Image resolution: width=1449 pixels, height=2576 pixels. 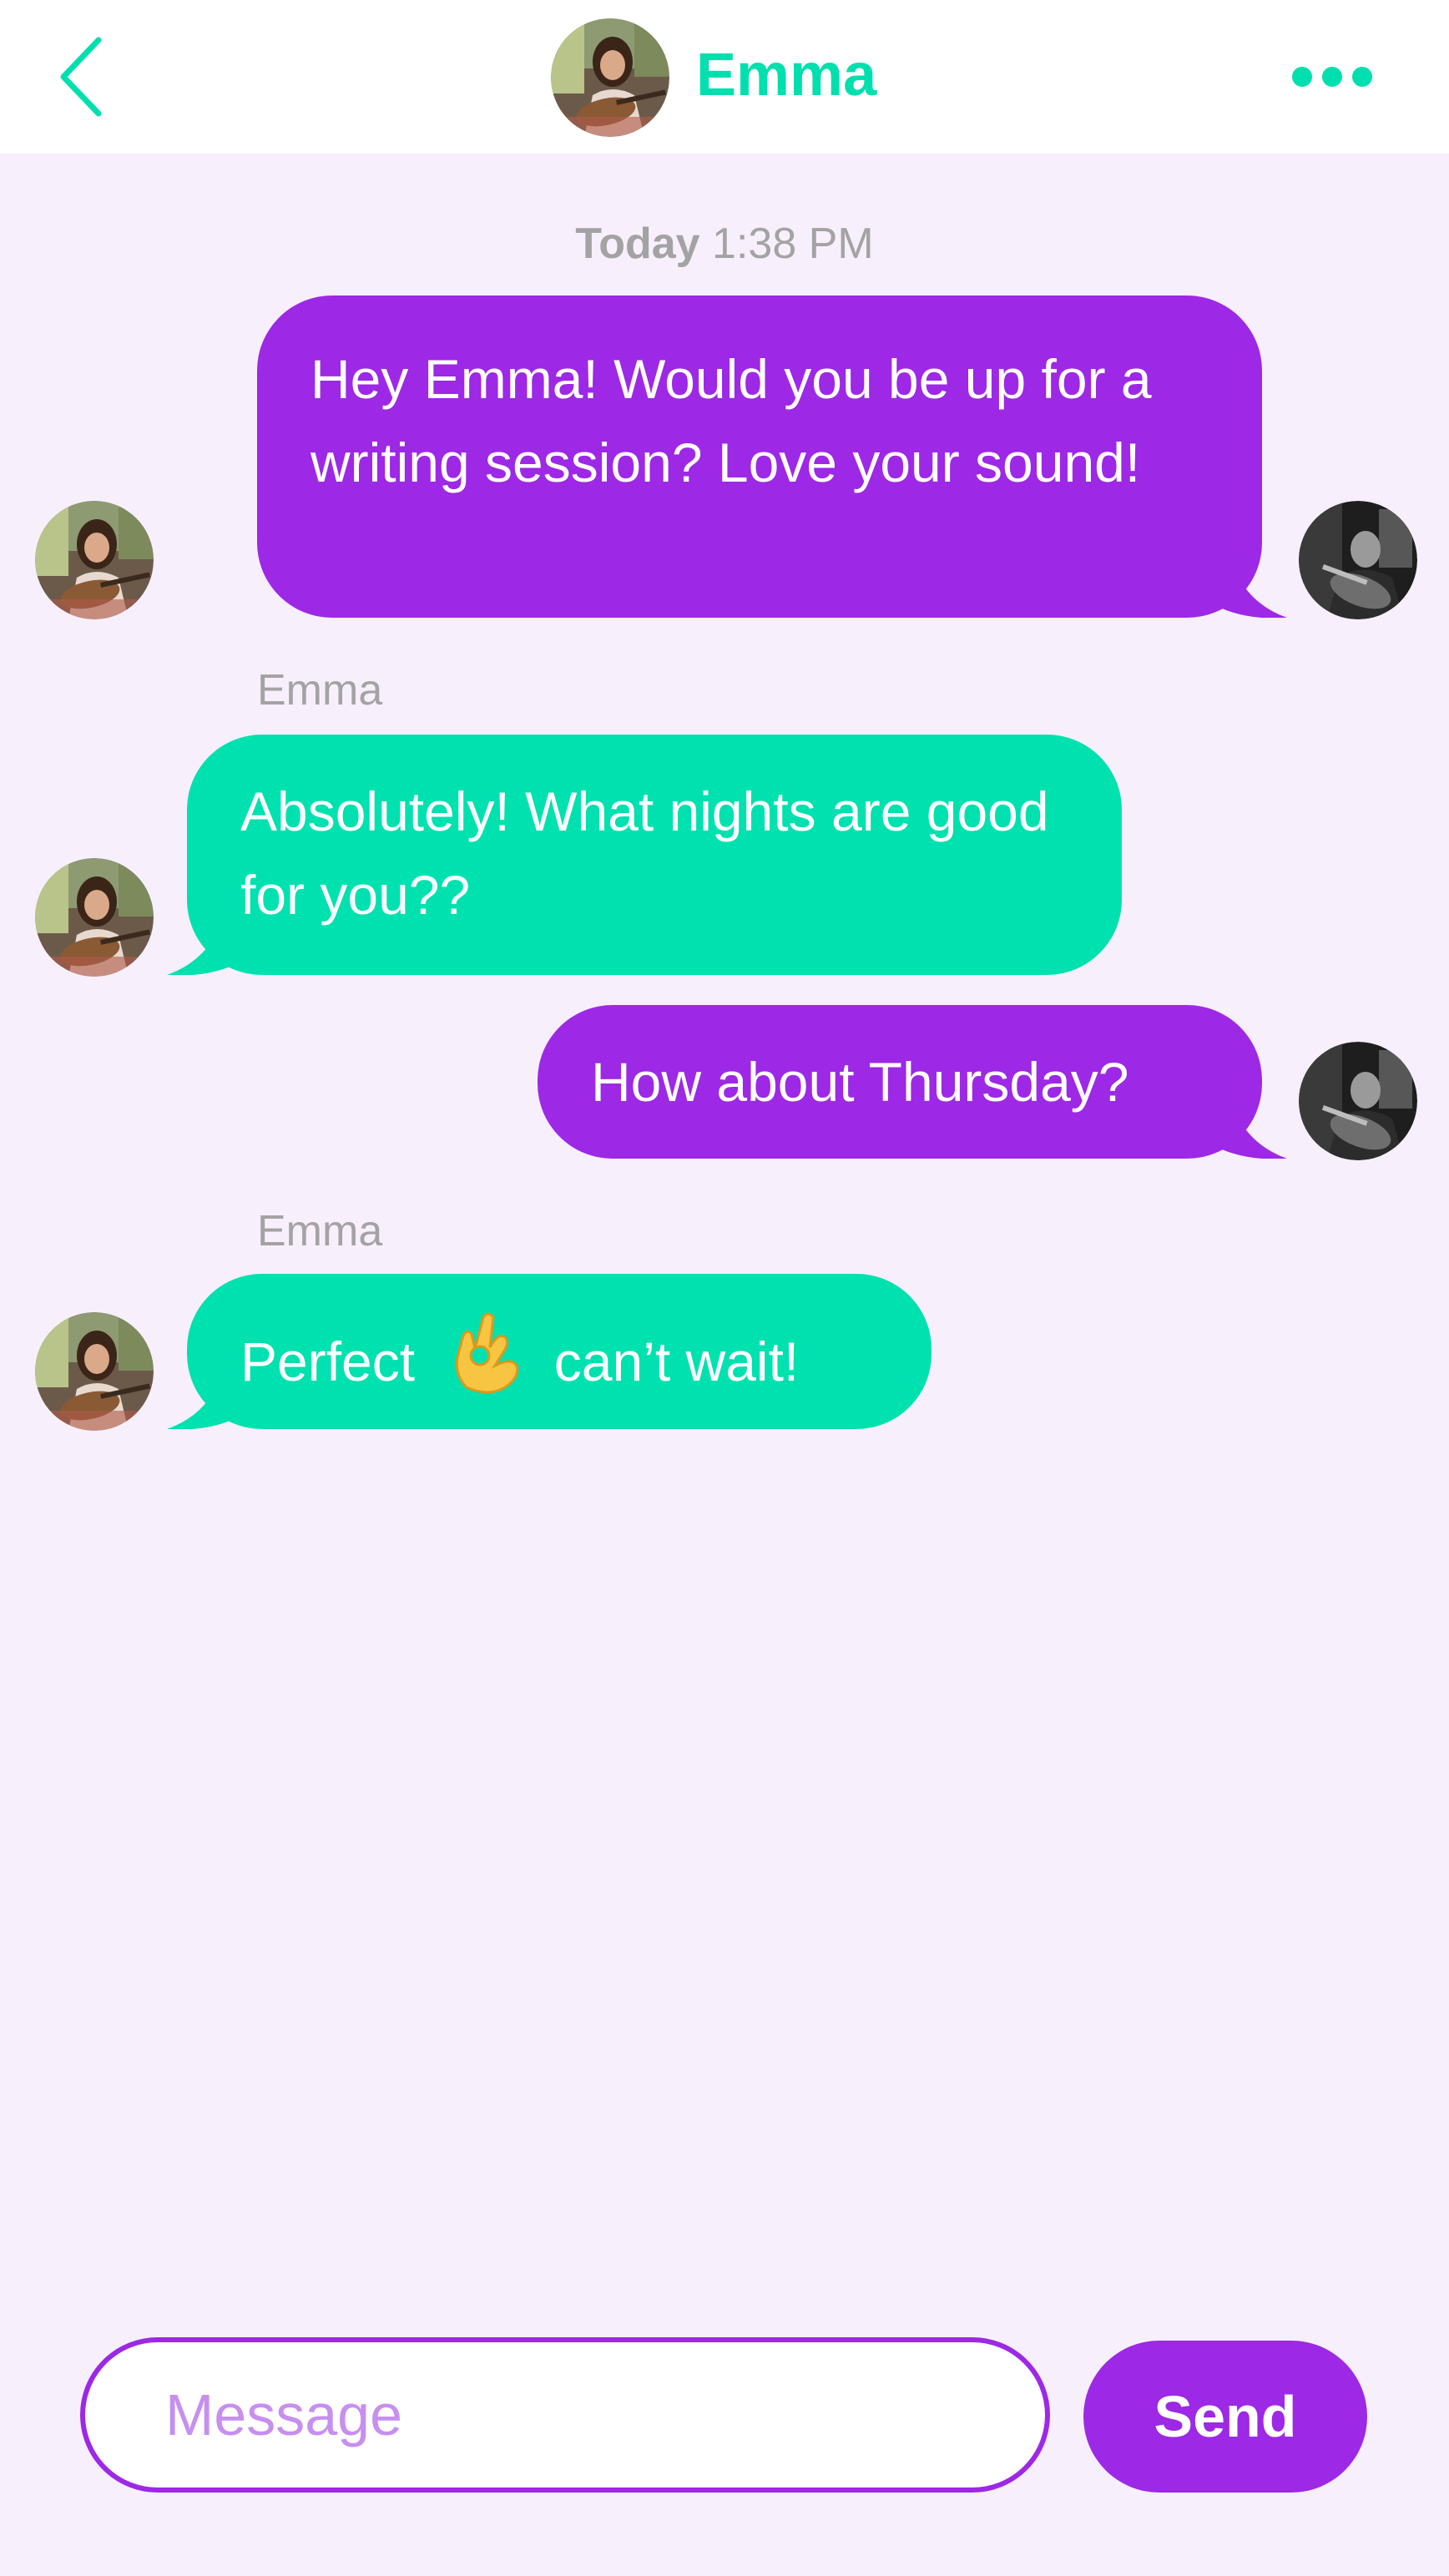 I want to click on incoming-message-bubble: Perfect can’t wait!, so click(x=559, y=1351).